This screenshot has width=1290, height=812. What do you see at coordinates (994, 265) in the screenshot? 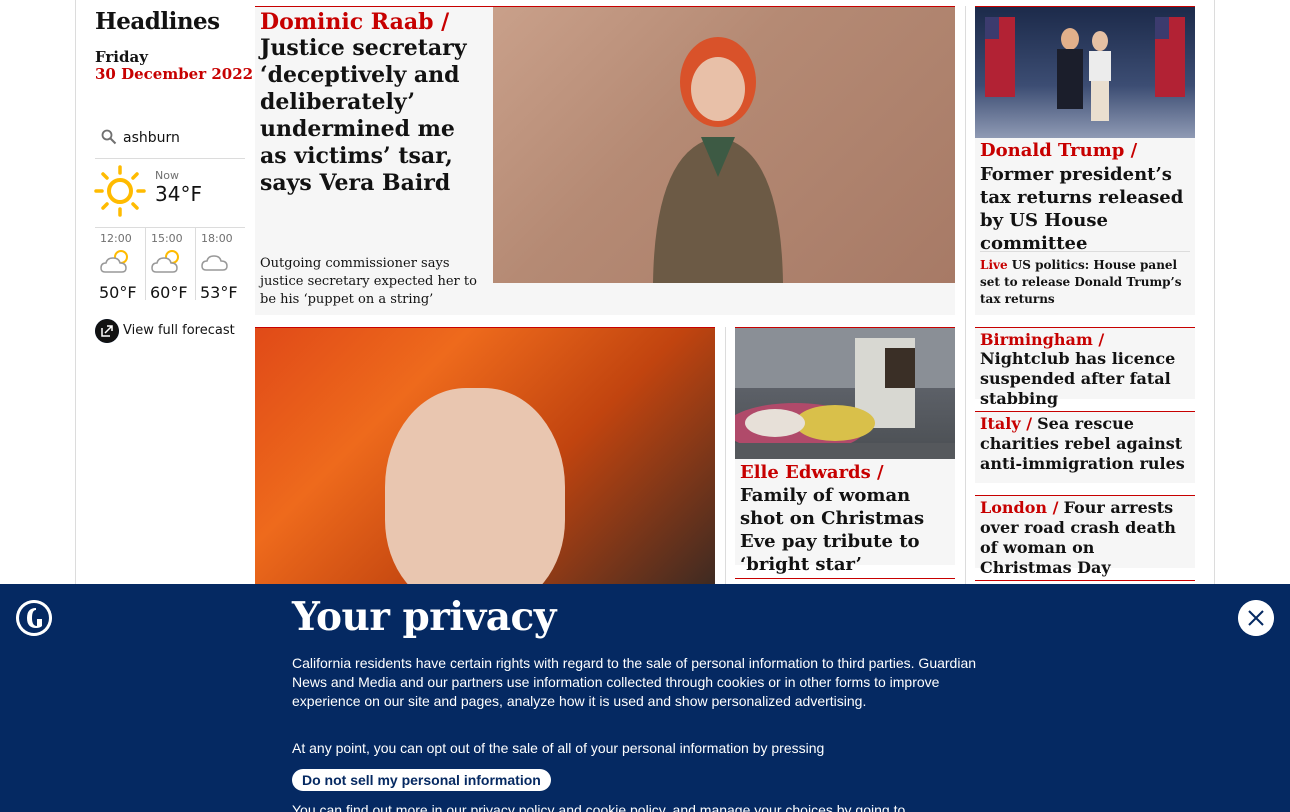
I see `live-label: Live` at bounding box center [994, 265].